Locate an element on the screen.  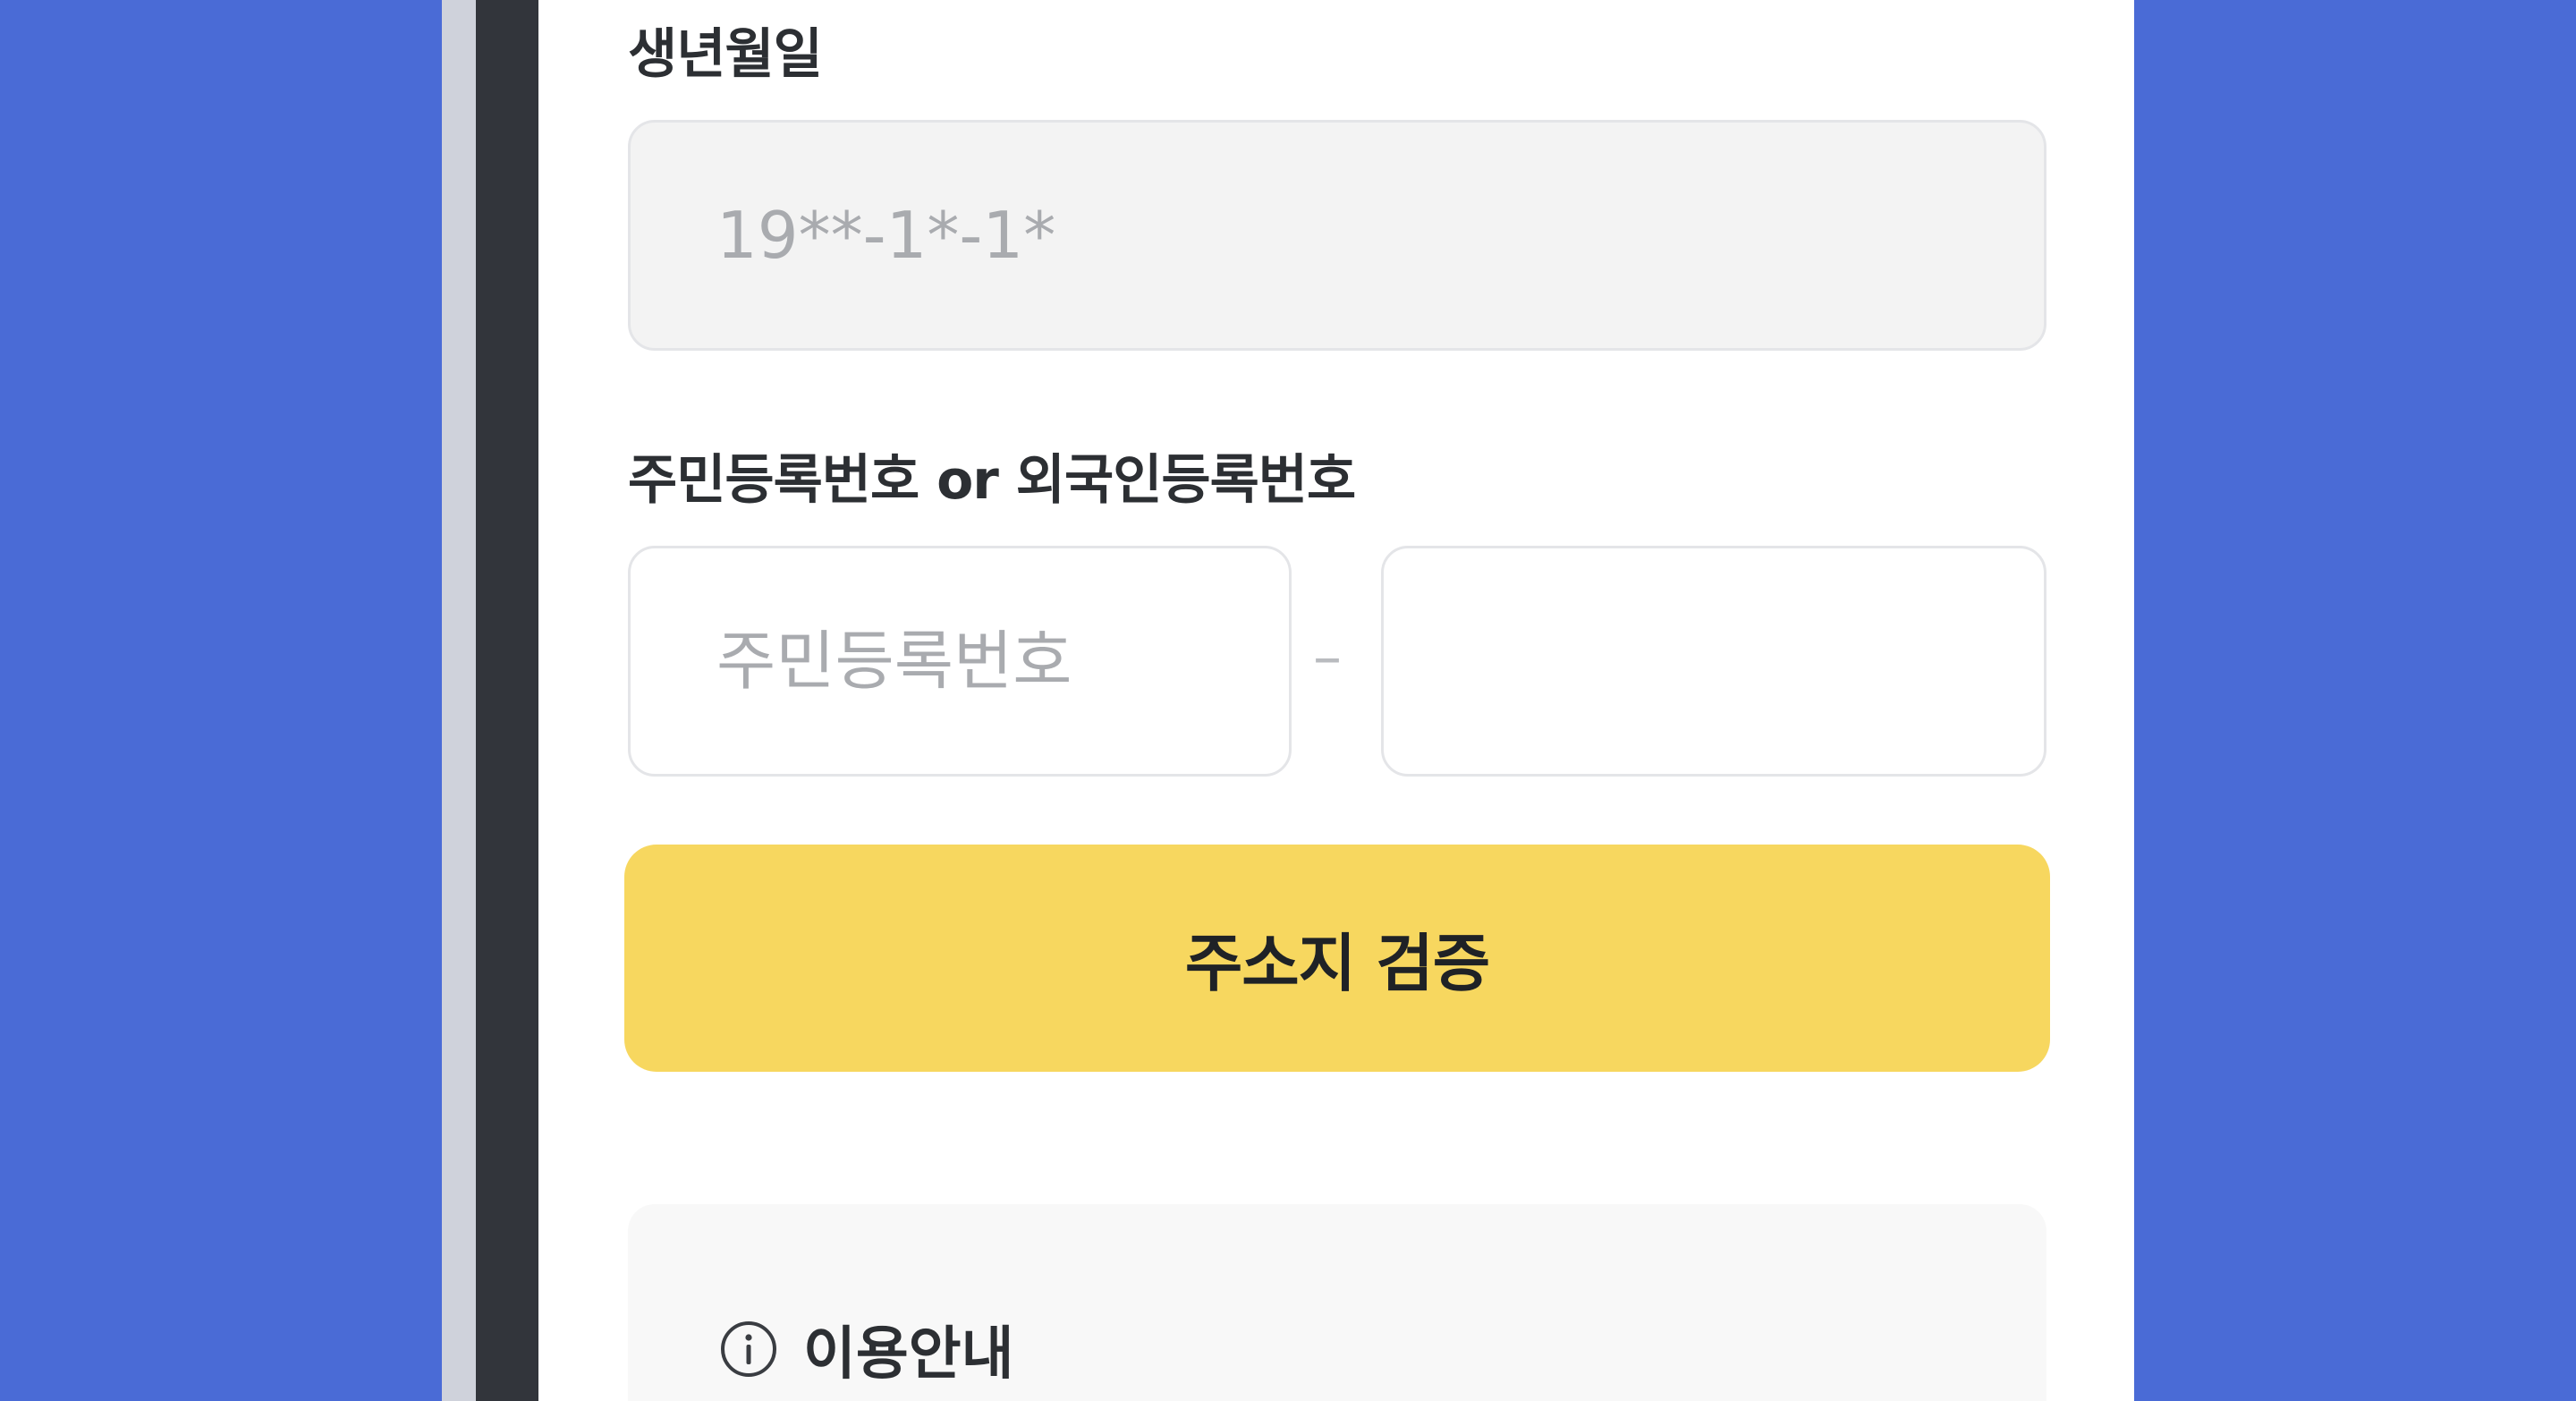
resident-id-label: 주민등록번호 or 외국인등록번호 is located at coordinates (992, 480).